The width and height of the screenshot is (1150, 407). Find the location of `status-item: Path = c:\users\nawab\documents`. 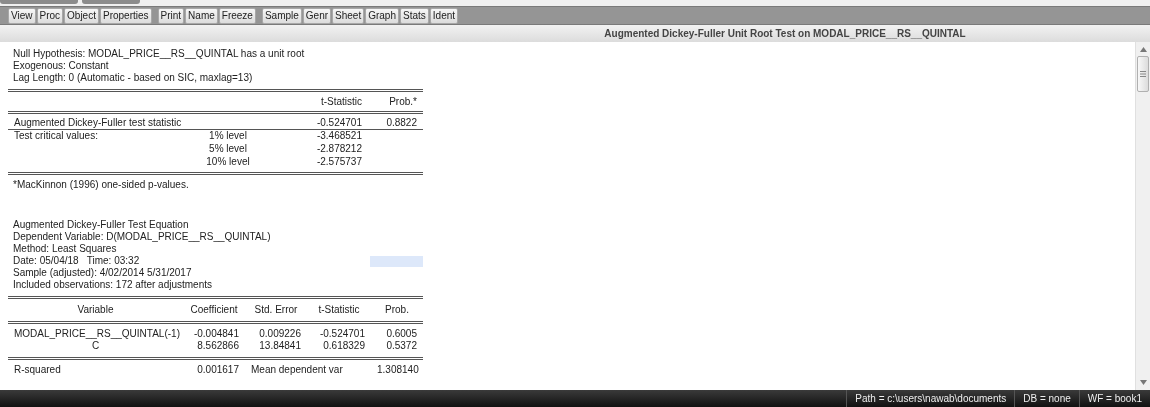

status-item: Path = c:\users\nawab\documents is located at coordinates (930, 398).